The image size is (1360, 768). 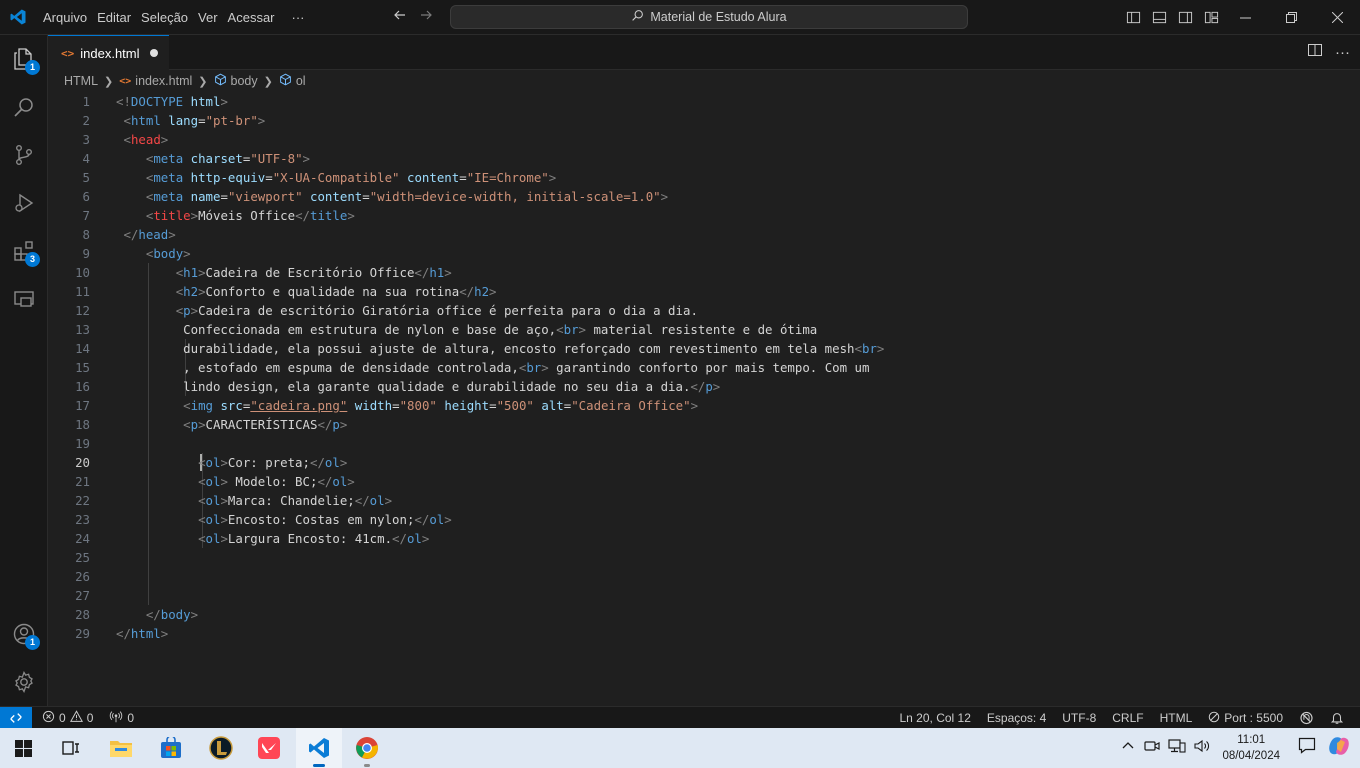 What do you see at coordinates (1306, 718) in the screenshot?
I see `no-bell-icon` at bounding box center [1306, 718].